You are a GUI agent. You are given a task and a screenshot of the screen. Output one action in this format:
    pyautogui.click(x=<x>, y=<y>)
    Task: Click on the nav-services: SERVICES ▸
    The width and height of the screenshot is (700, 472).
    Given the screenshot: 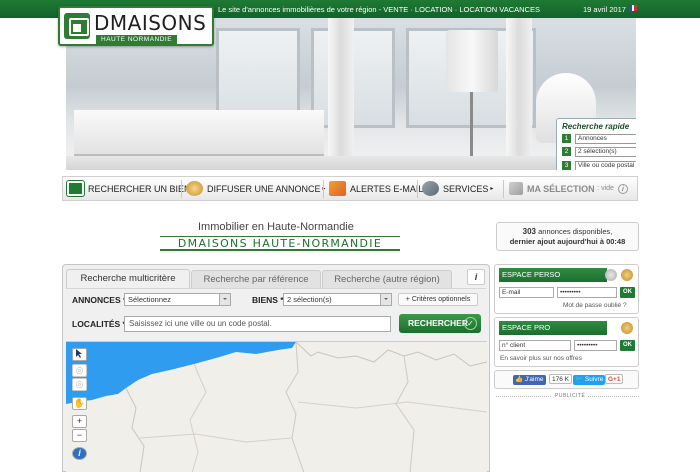 What is the action you would take?
    pyautogui.click(x=457, y=188)
    